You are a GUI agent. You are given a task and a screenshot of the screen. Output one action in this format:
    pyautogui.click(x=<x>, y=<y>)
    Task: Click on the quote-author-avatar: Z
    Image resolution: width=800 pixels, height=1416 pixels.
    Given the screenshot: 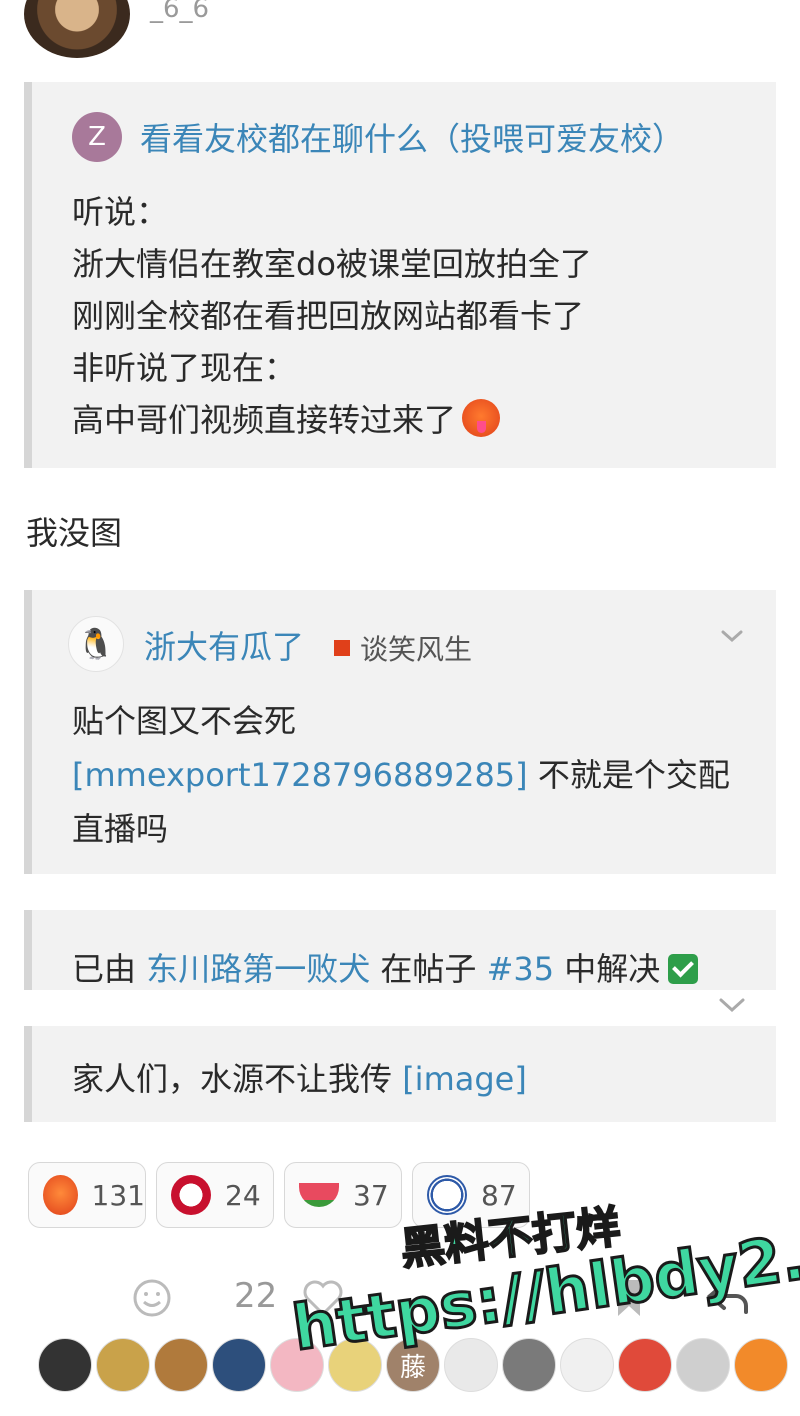 What is the action you would take?
    pyautogui.click(x=97, y=137)
    